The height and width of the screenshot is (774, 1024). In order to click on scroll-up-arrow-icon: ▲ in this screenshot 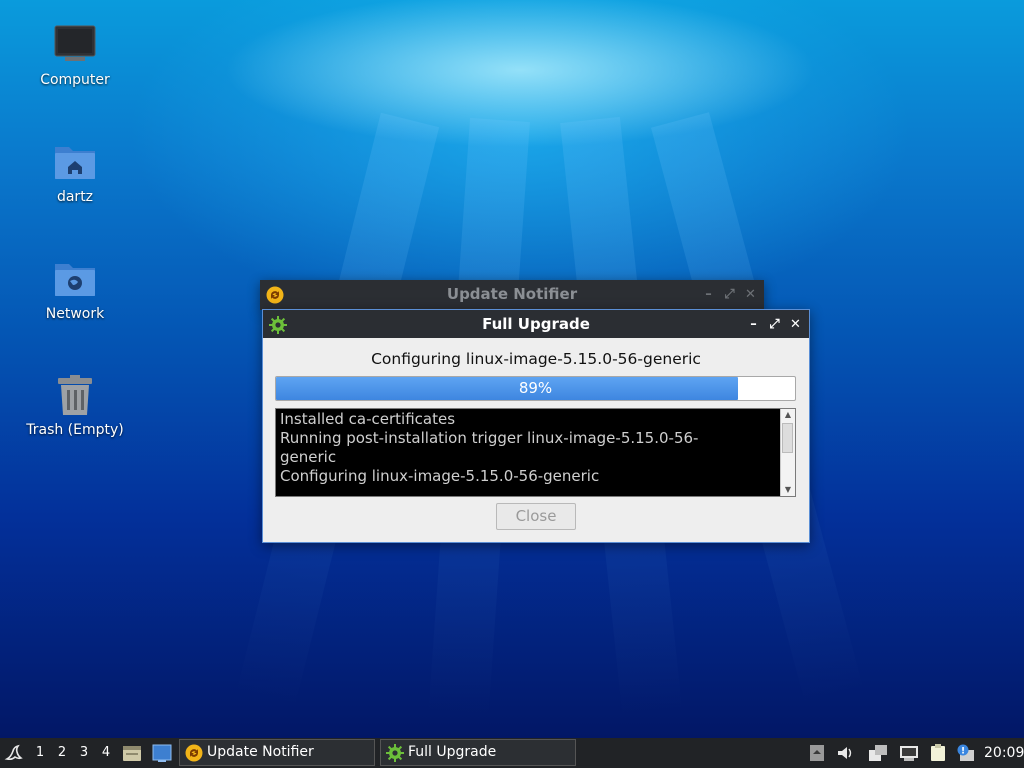, I will do `click(788, 415)`.